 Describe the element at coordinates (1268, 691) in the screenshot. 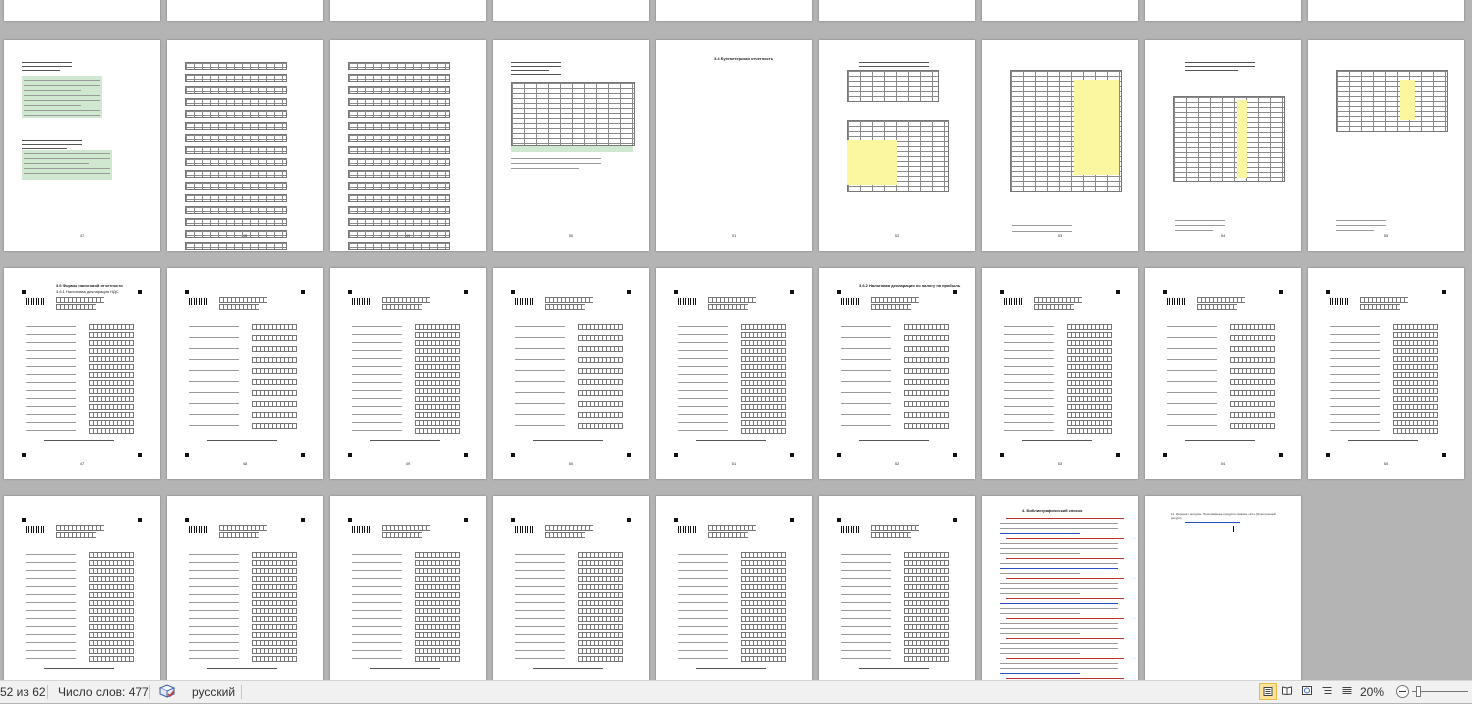

I see `print-layout-icon` at that location.